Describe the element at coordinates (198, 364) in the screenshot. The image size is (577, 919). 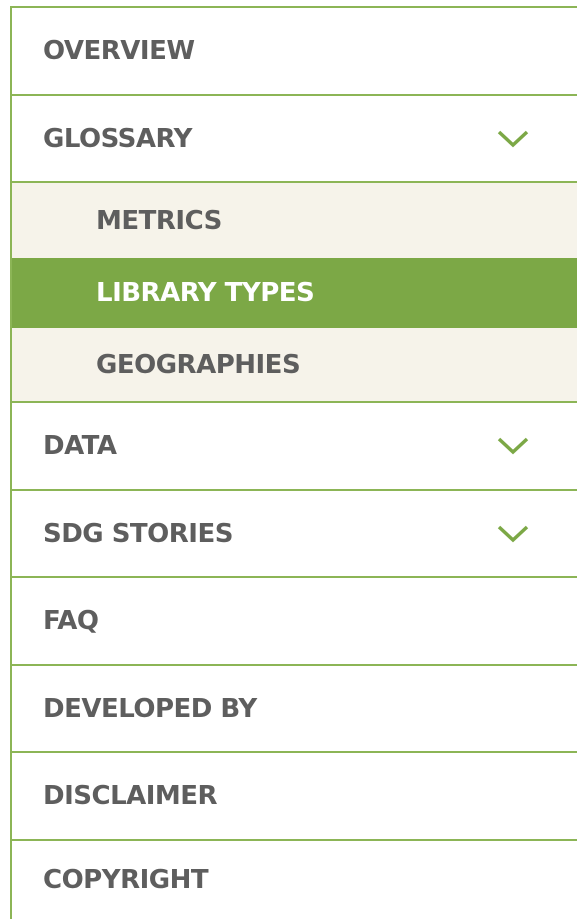
I see `submenu-item-geographies-label: GEOGRAPHIES` at that location.